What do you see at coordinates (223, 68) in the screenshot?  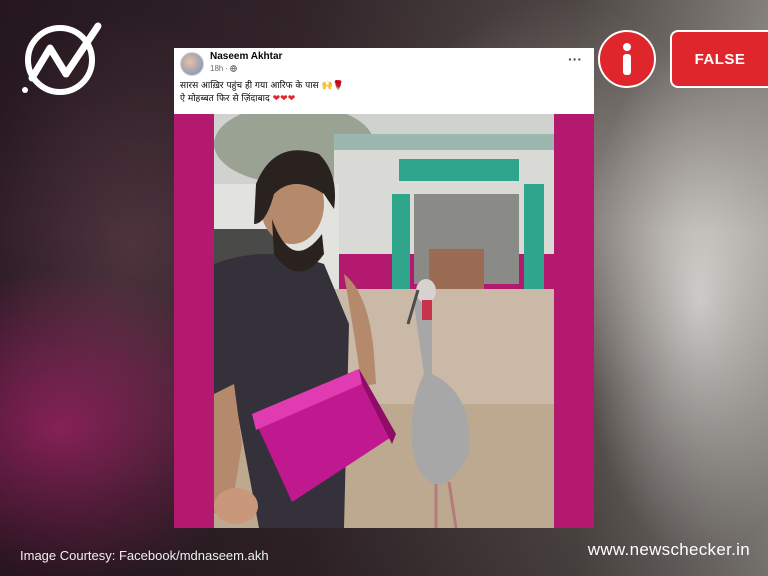 I see `post-meta: 18h ·` at bounding box center [223, 68].